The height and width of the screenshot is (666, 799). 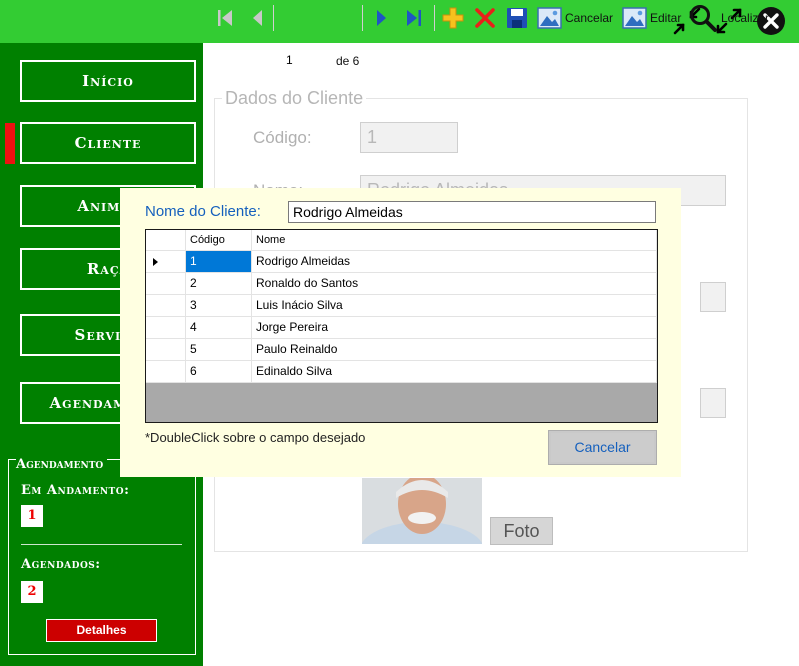 I want to click on save-button, so click(x=517, y=18).